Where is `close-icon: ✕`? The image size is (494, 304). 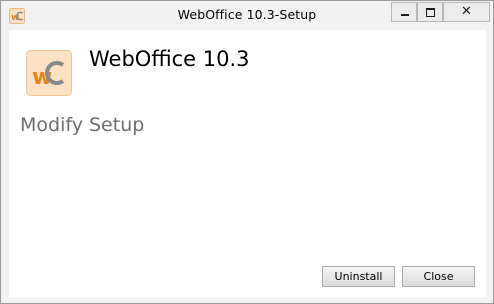 close-icon: ✕ is located at coordinates (466, 11).